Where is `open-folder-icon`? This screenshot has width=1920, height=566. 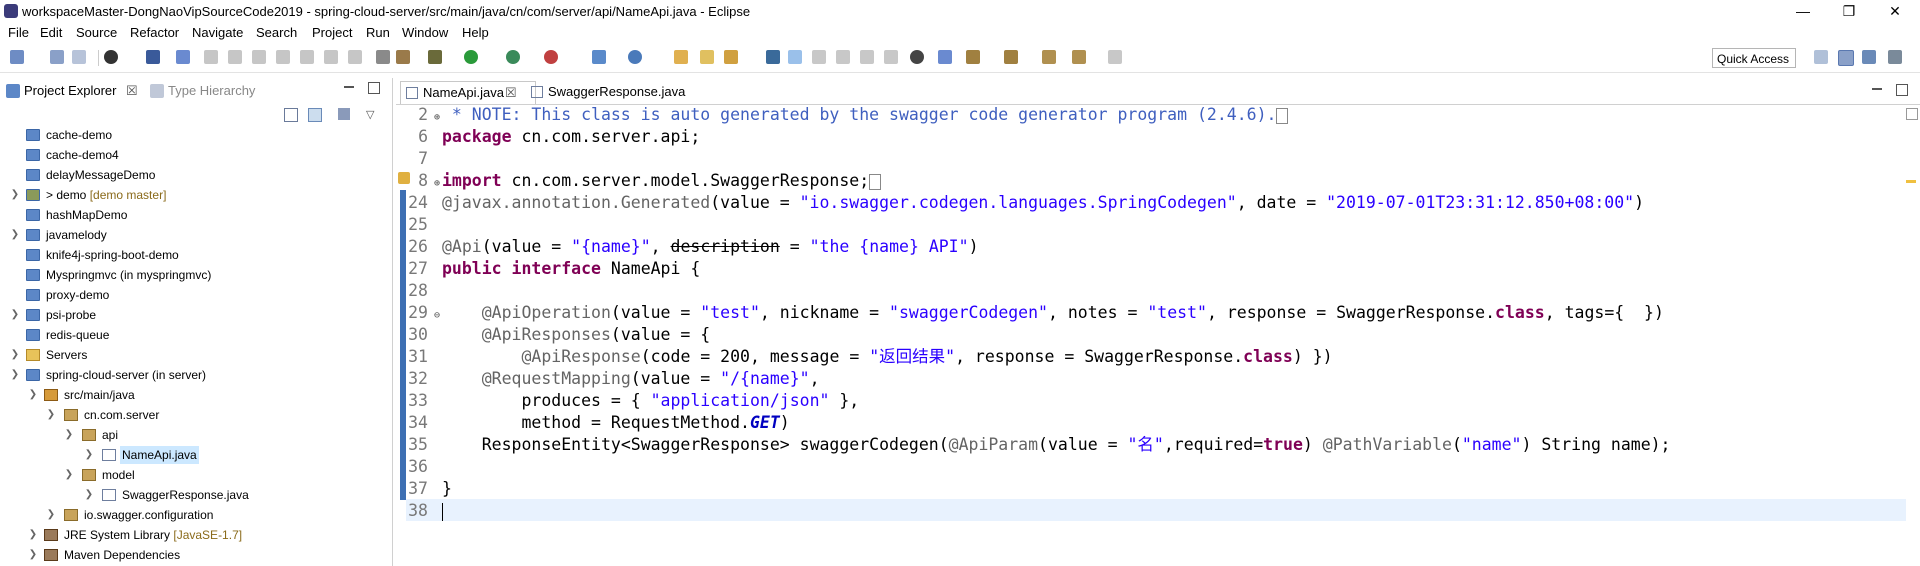
open-folder-icon is located at coordinates (707, 57).